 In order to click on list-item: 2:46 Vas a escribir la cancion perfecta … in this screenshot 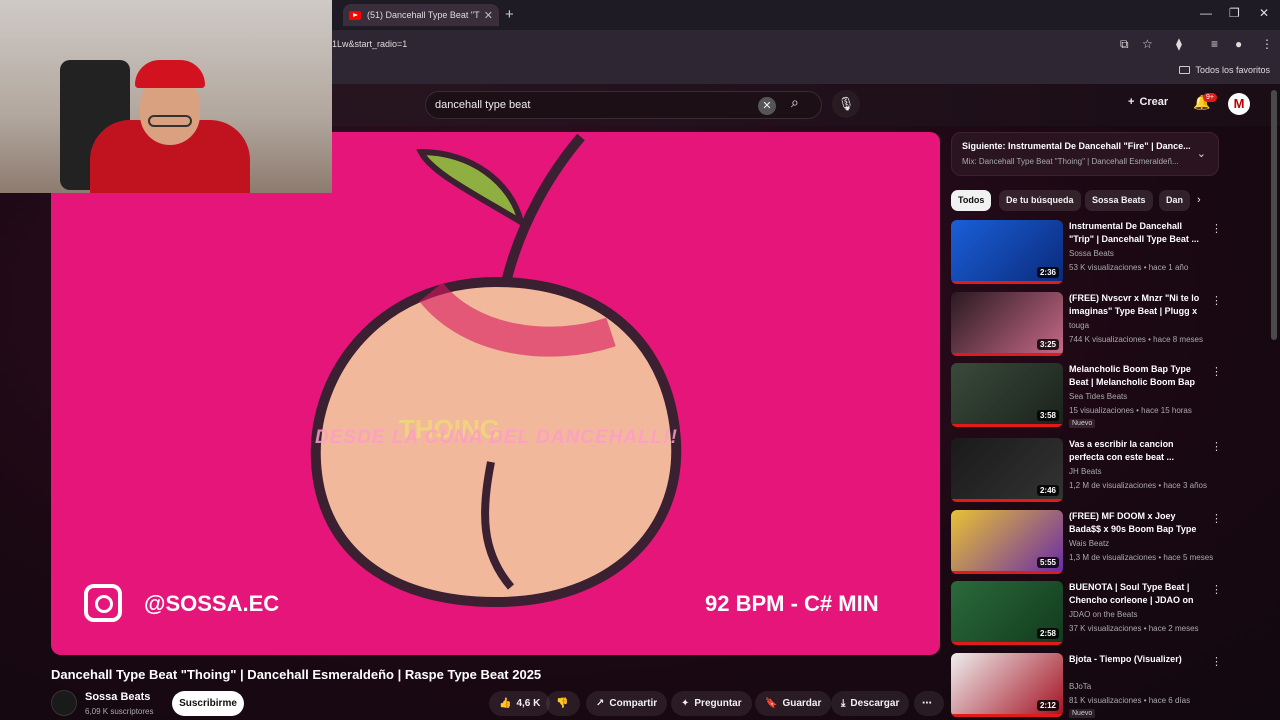, I will do `click(1086, 472)`.